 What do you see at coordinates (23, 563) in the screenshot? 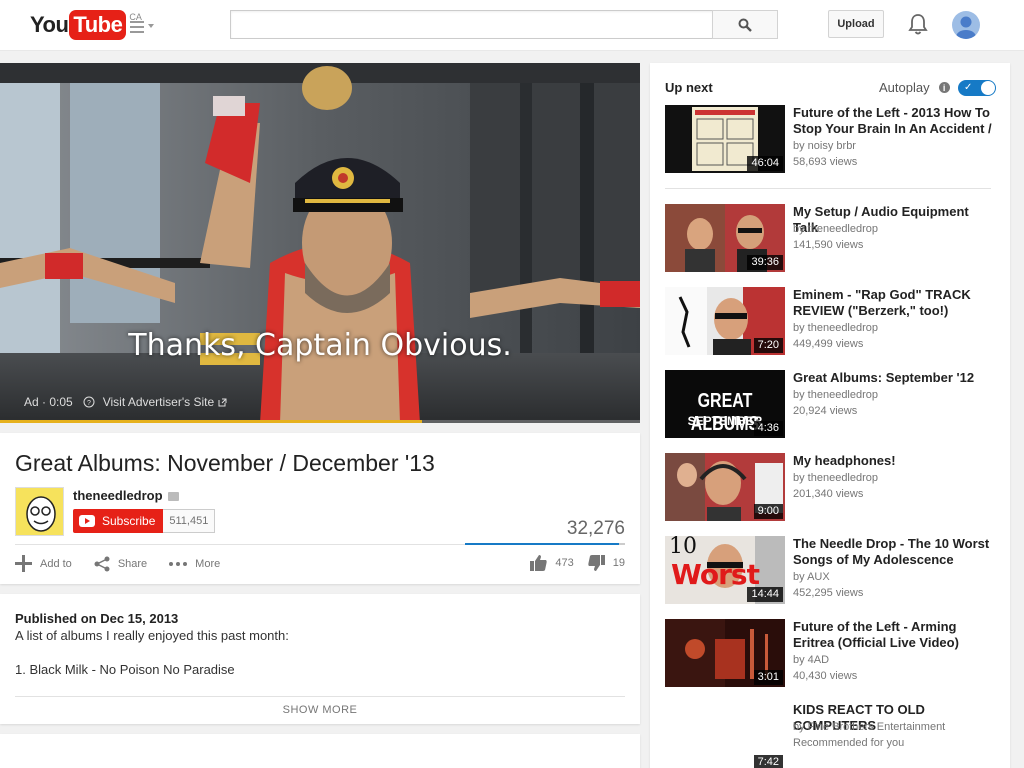
I see `plus-icon` at bounding box center [23, 563].